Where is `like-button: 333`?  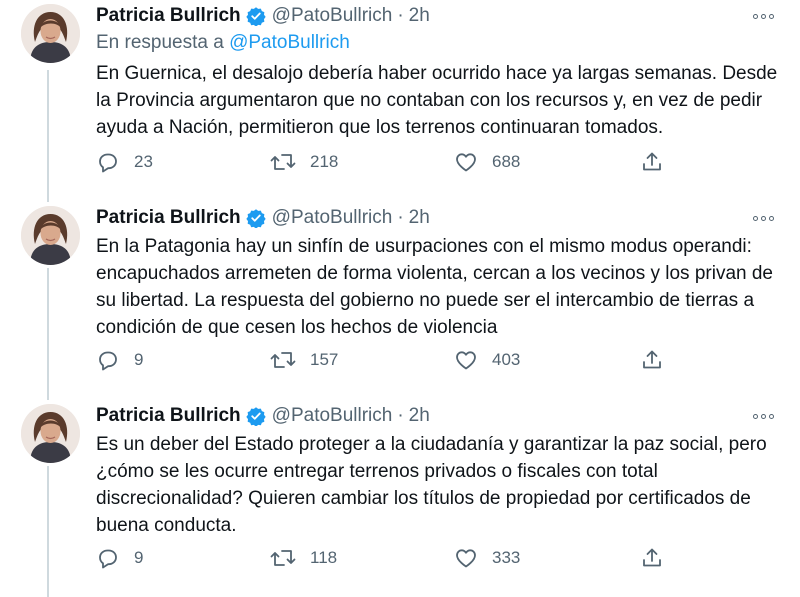 like-button: 333 is located at coordinates (487, 558).